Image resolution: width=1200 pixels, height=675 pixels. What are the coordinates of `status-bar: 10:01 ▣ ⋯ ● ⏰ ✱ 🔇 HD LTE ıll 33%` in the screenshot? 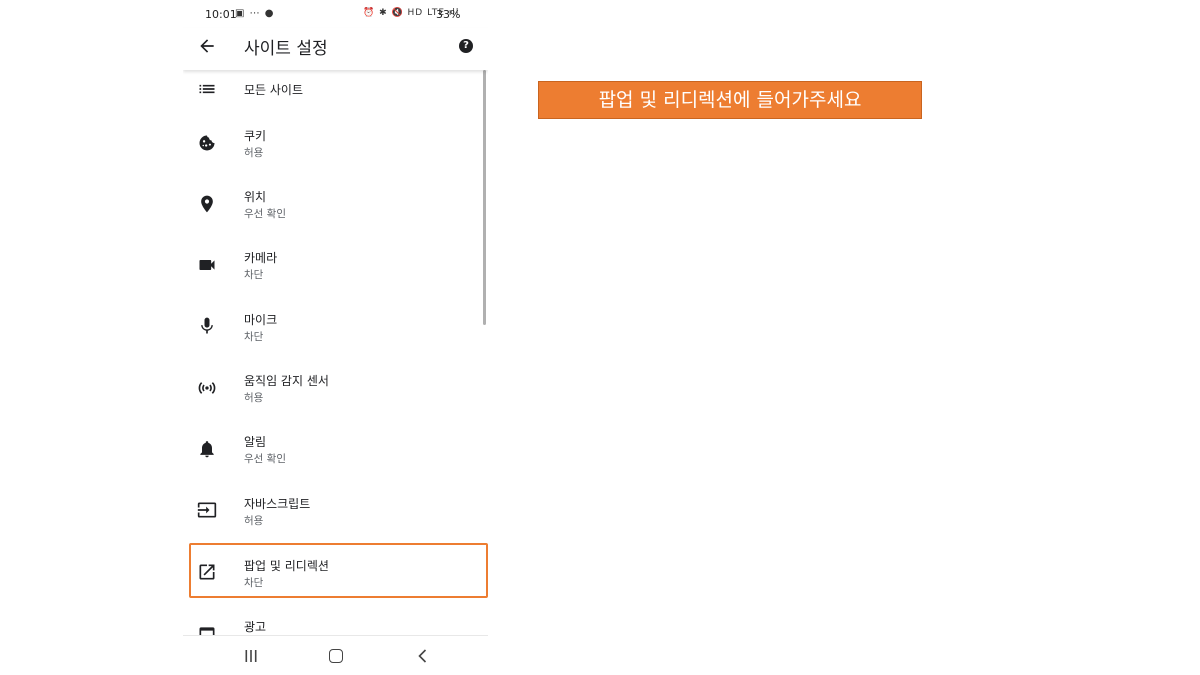 It's located at (335, 14).